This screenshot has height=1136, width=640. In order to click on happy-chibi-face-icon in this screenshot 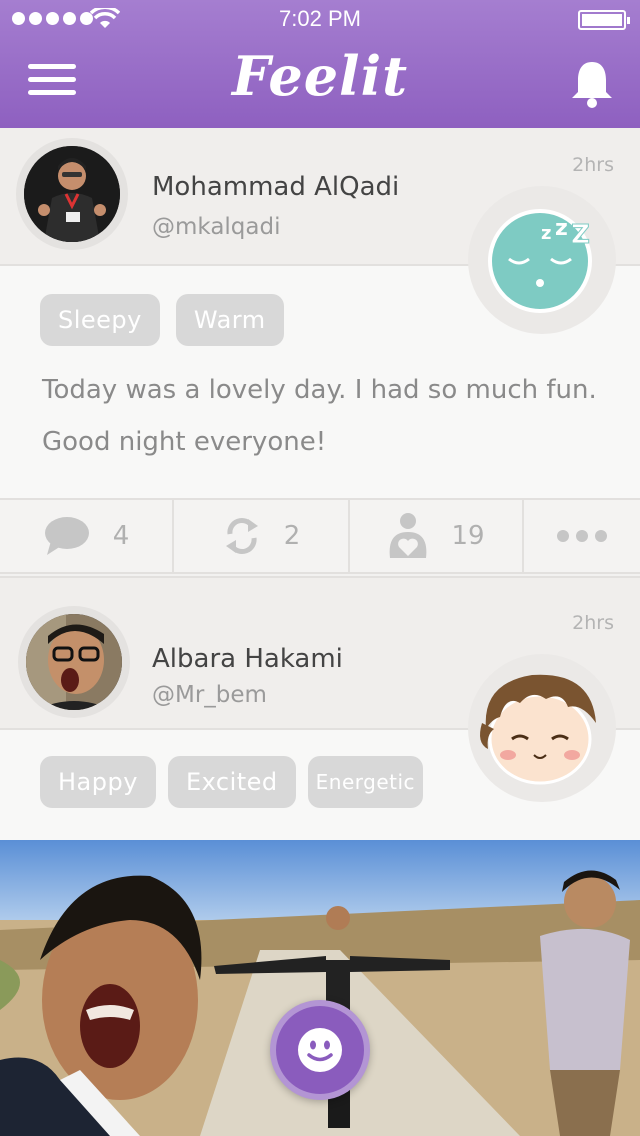, I will do `click(538, 729)`.